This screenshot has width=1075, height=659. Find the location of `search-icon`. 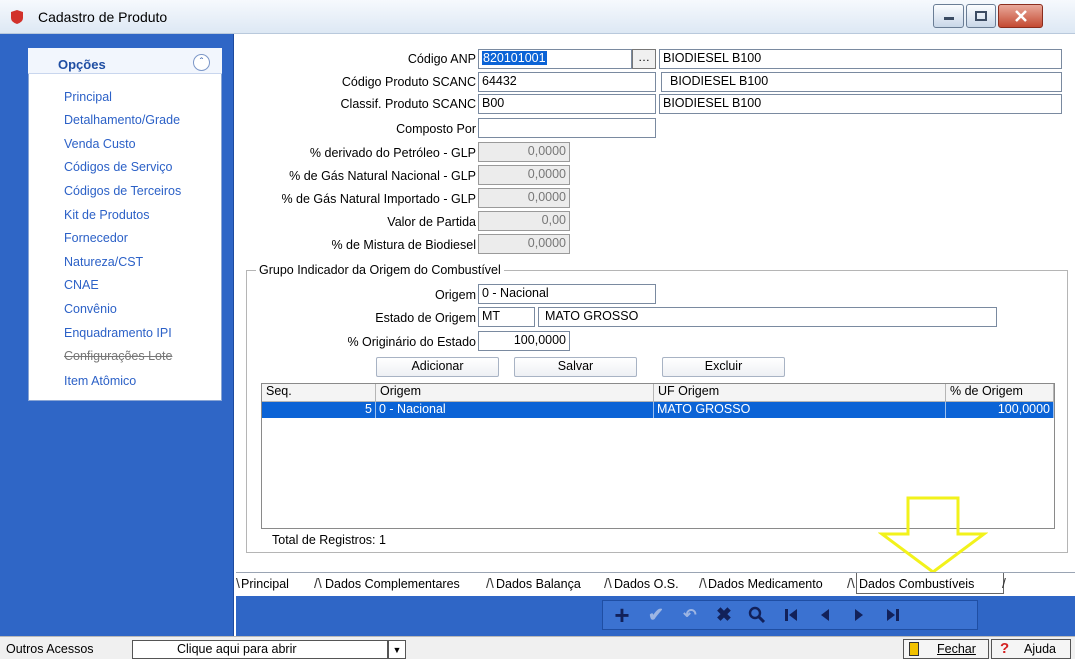

search-icon is located at coordinates (757, 615).